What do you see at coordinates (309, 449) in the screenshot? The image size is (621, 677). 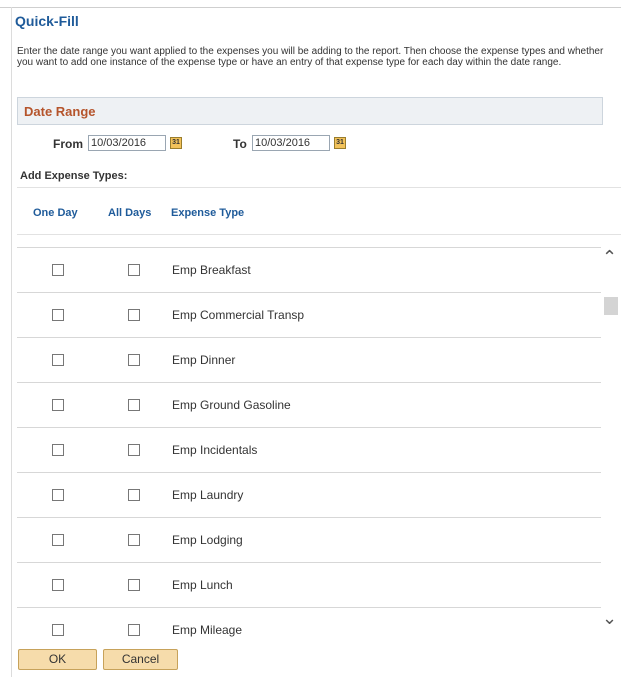 I see `table-row: Emp Incidentals` at bounding box center [309, 449].